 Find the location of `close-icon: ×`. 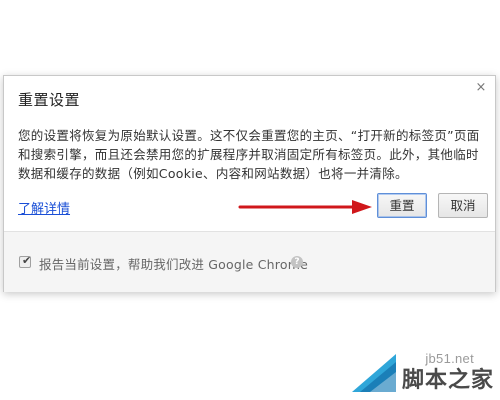

close-icon: × is located at coordinates (481, 88).